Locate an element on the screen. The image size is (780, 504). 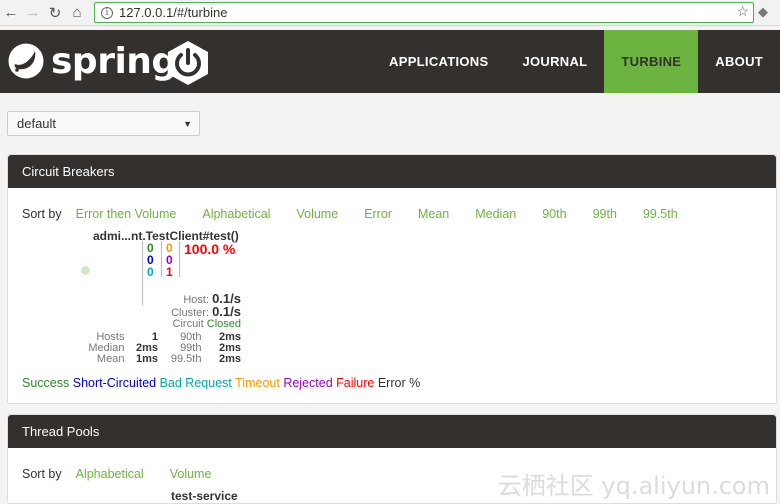
chevron-down-icon: ▼ is located at coordinates (187, 124).